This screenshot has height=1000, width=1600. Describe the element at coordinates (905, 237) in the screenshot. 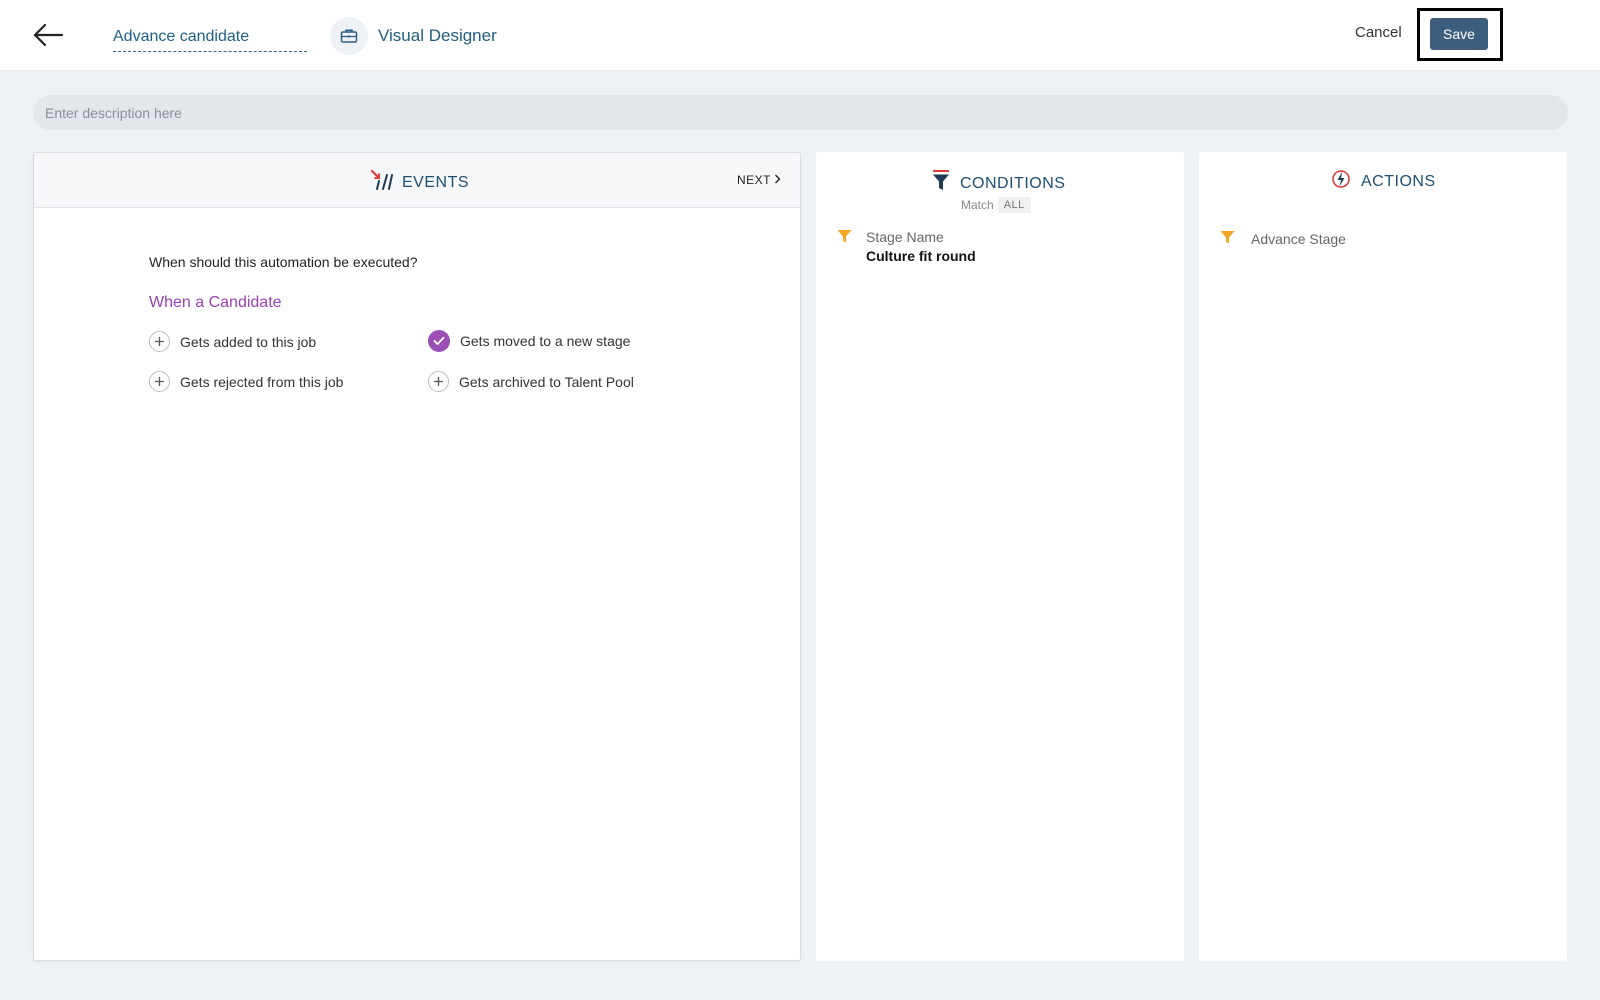

I see `condition-label: Stage Name` at that location.